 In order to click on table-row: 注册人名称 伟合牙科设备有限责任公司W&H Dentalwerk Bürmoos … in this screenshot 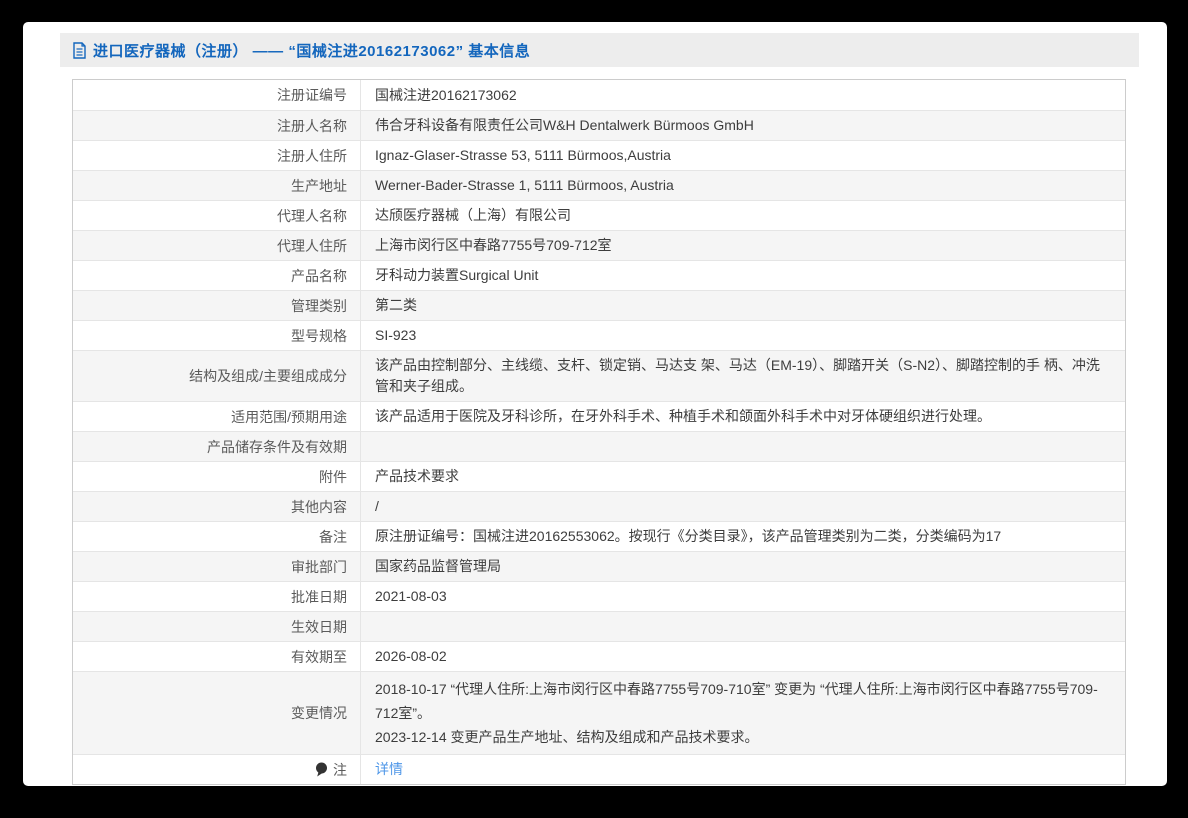, I will do `click(599, 125)`.